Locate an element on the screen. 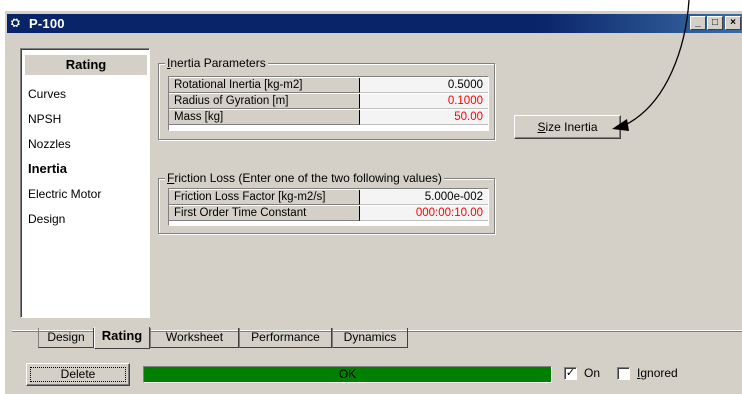 The height and width of the screenshot is (394, 742). table-row: Radius of Gyration [m] 0.1000 is located at coordinates (328, 101).